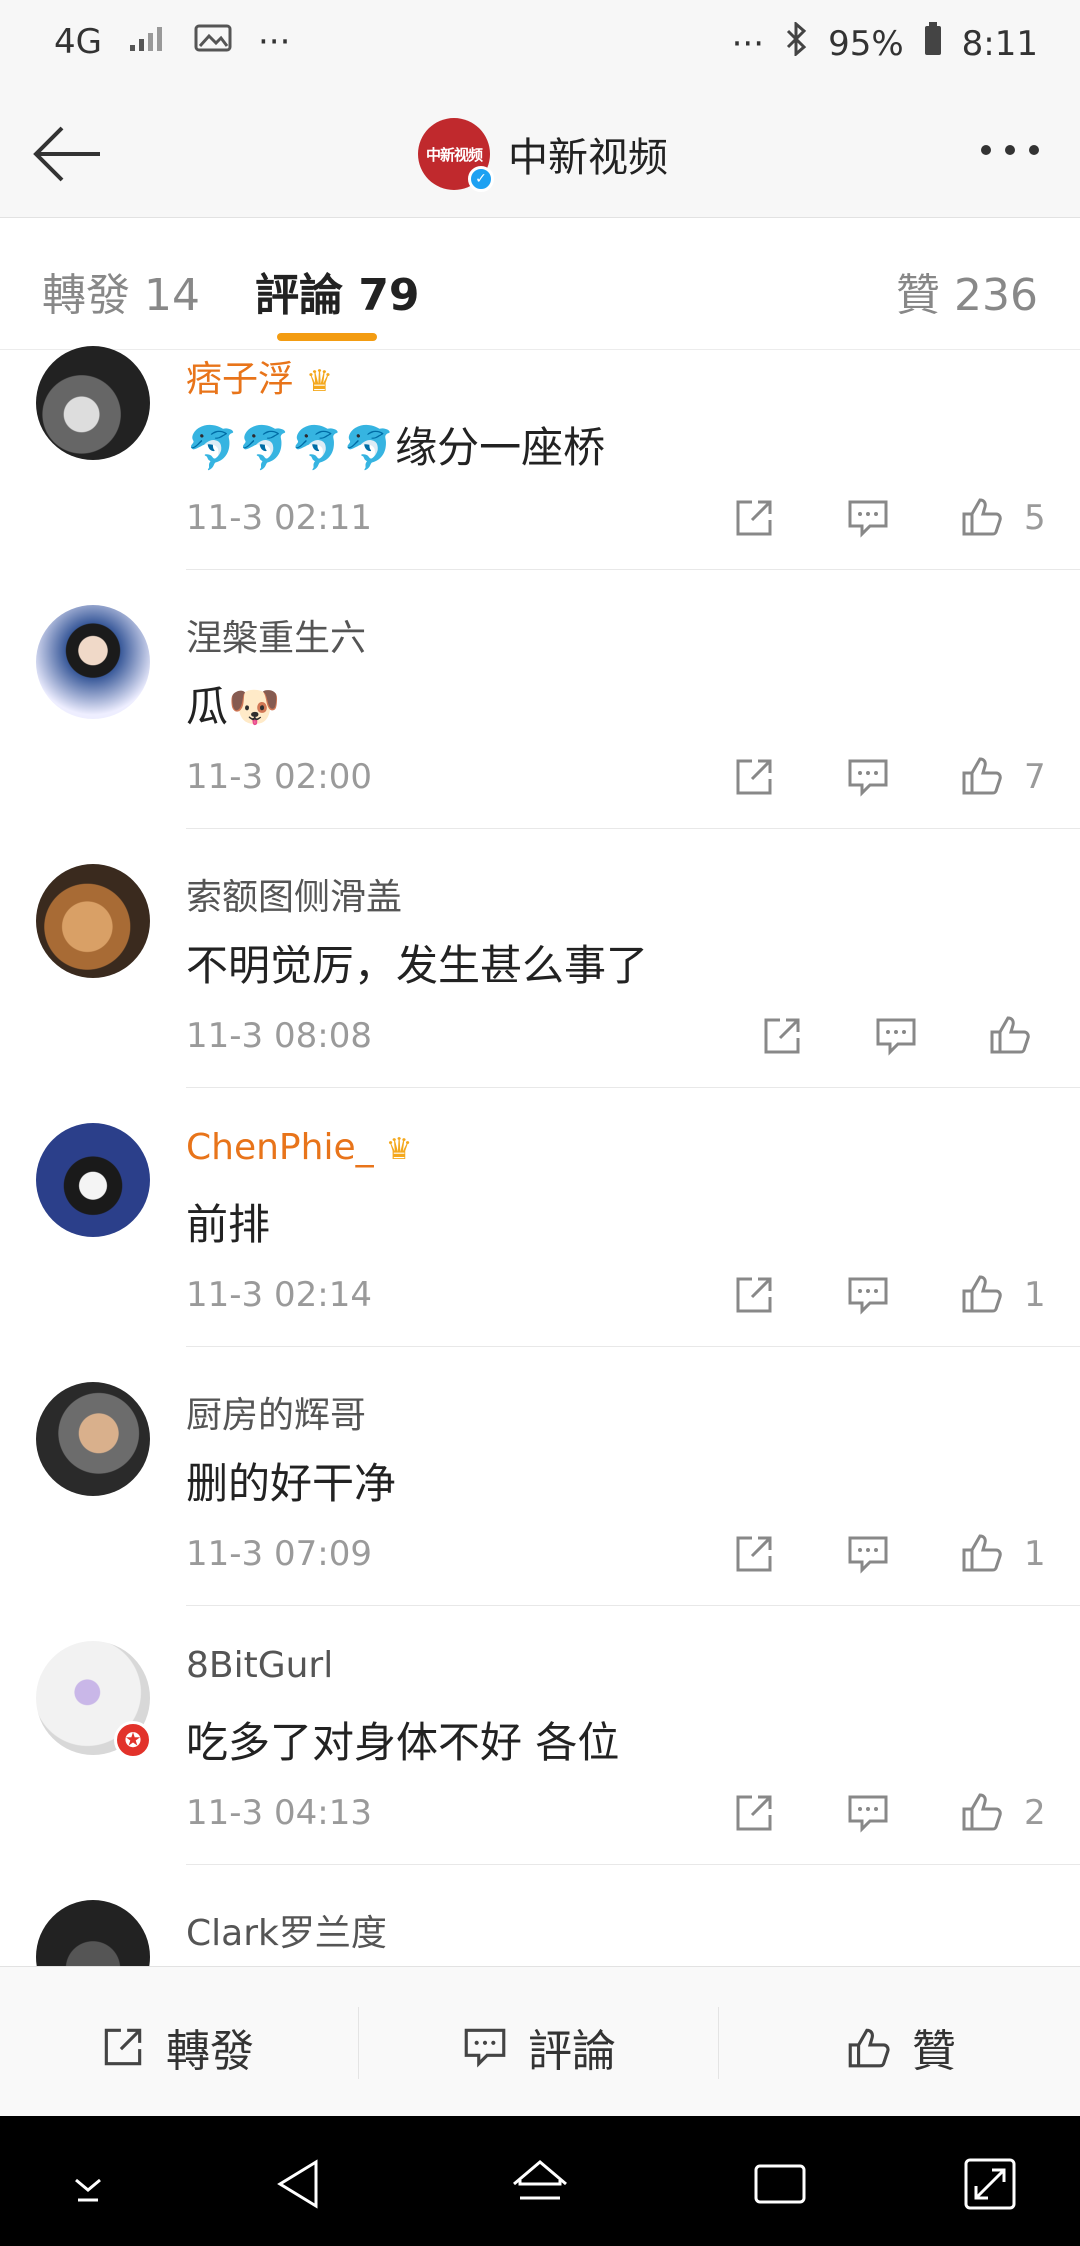  Describe the element at coordinates (543, 155) in the screenshot. I see `account-header: 中新视频 ✓ 中新视频` at that location.